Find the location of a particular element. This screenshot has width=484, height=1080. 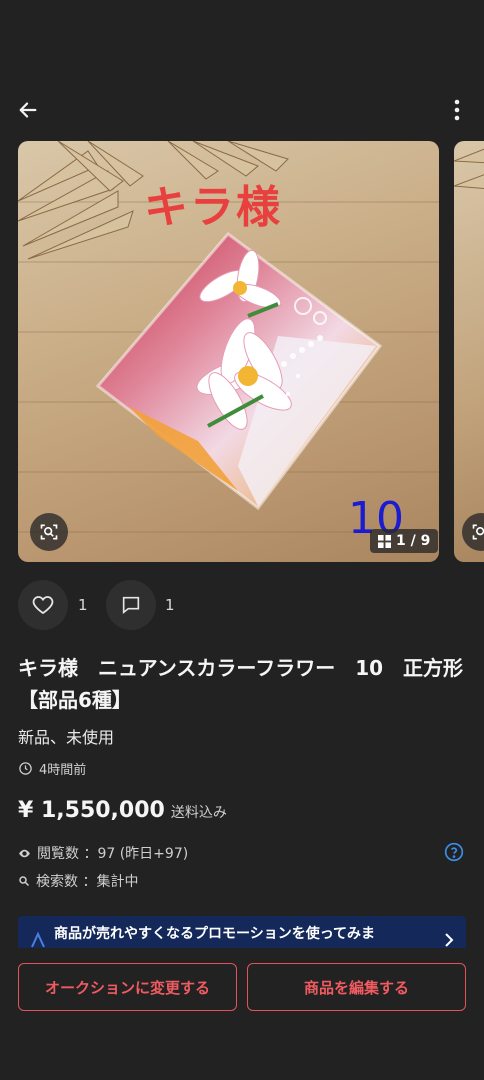

like-button is located at coordinates (43, 605).